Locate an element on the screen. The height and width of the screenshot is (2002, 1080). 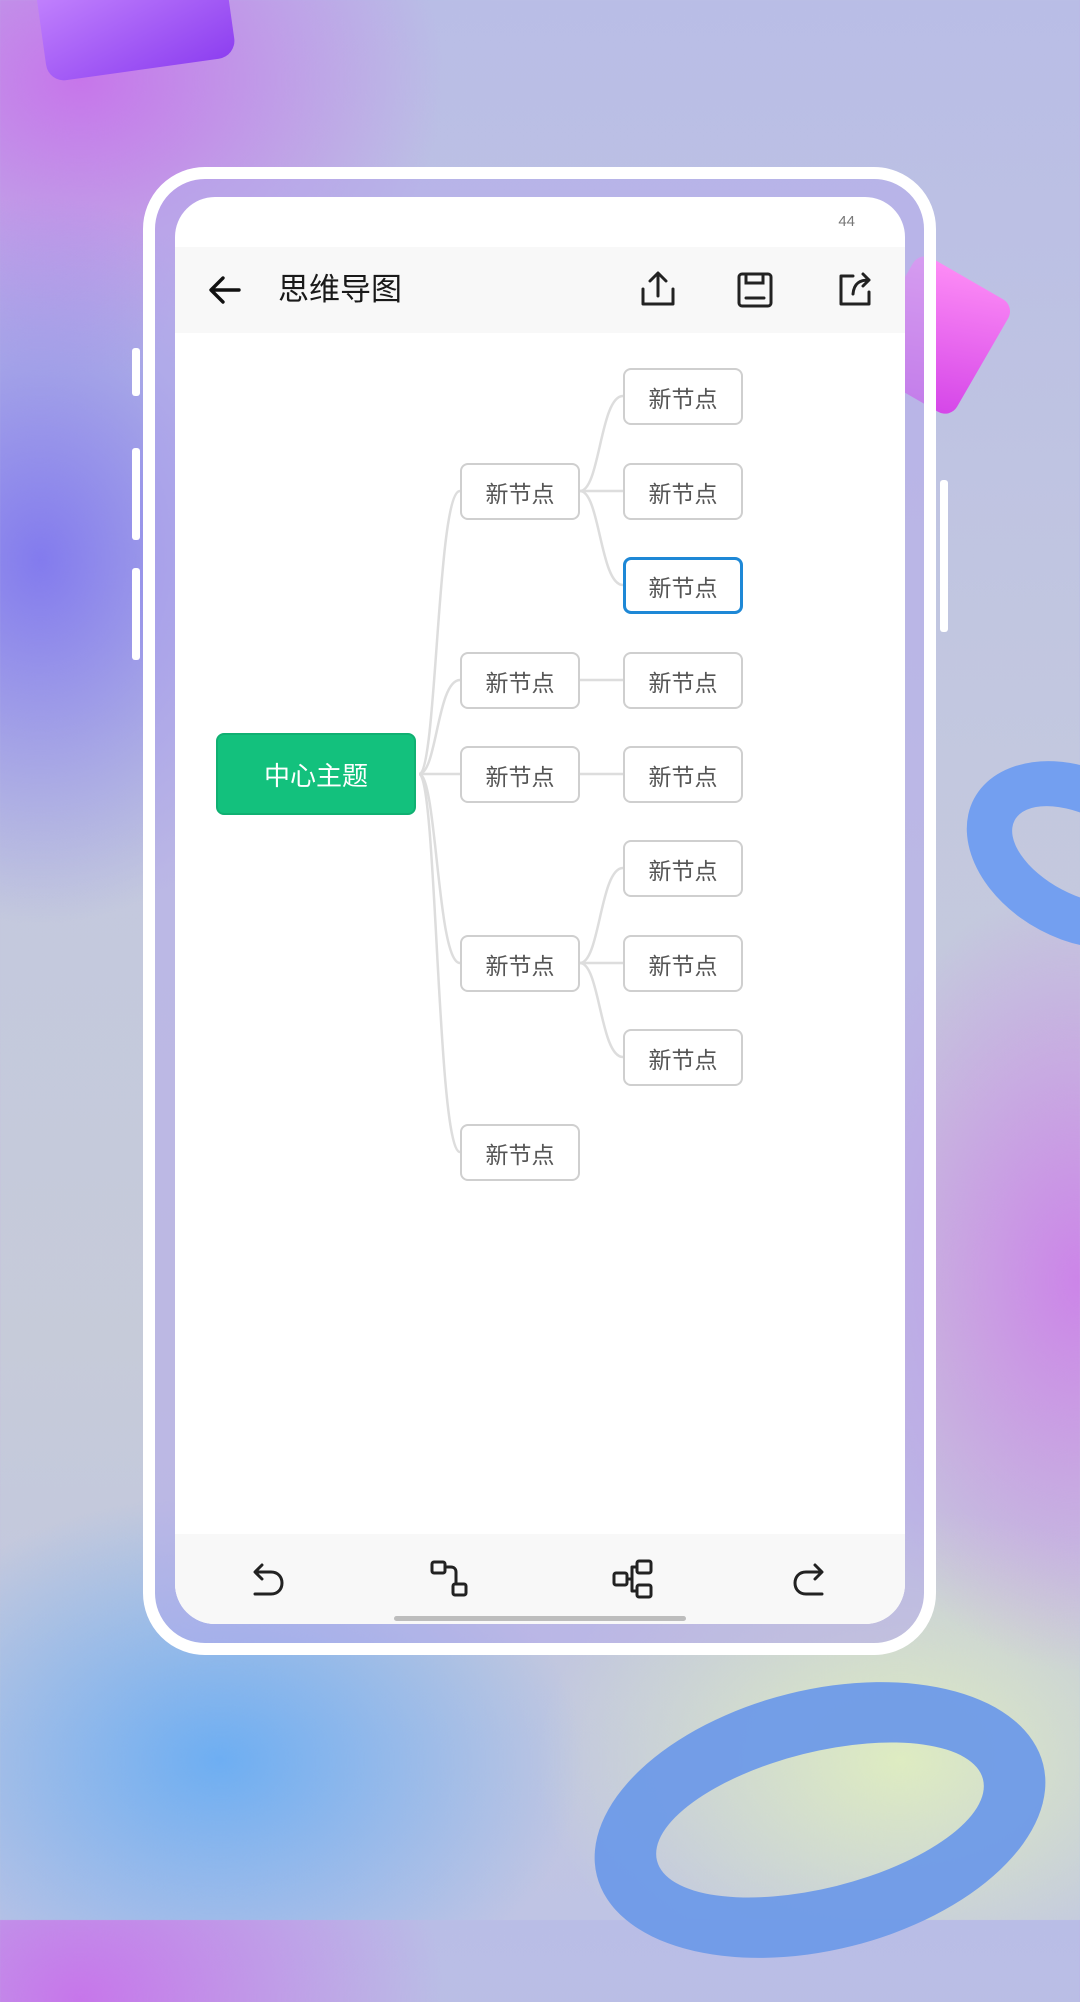
decorative-cube is located at coordinates (135, 41).